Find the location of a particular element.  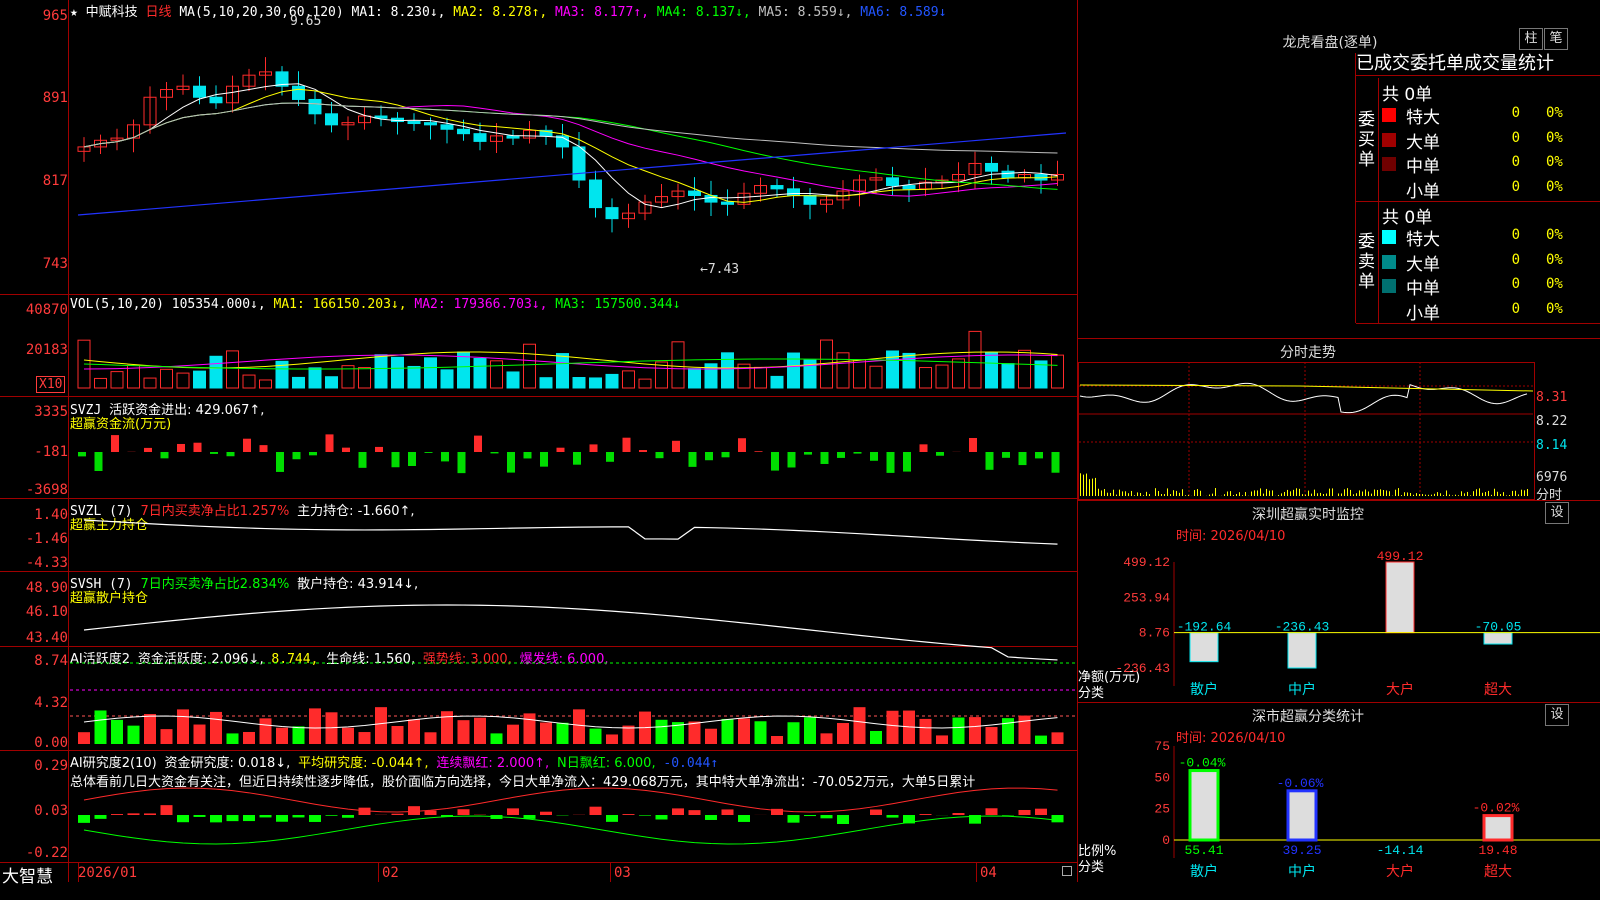

category-label: 中户 is located at coordinates (1302, 871).